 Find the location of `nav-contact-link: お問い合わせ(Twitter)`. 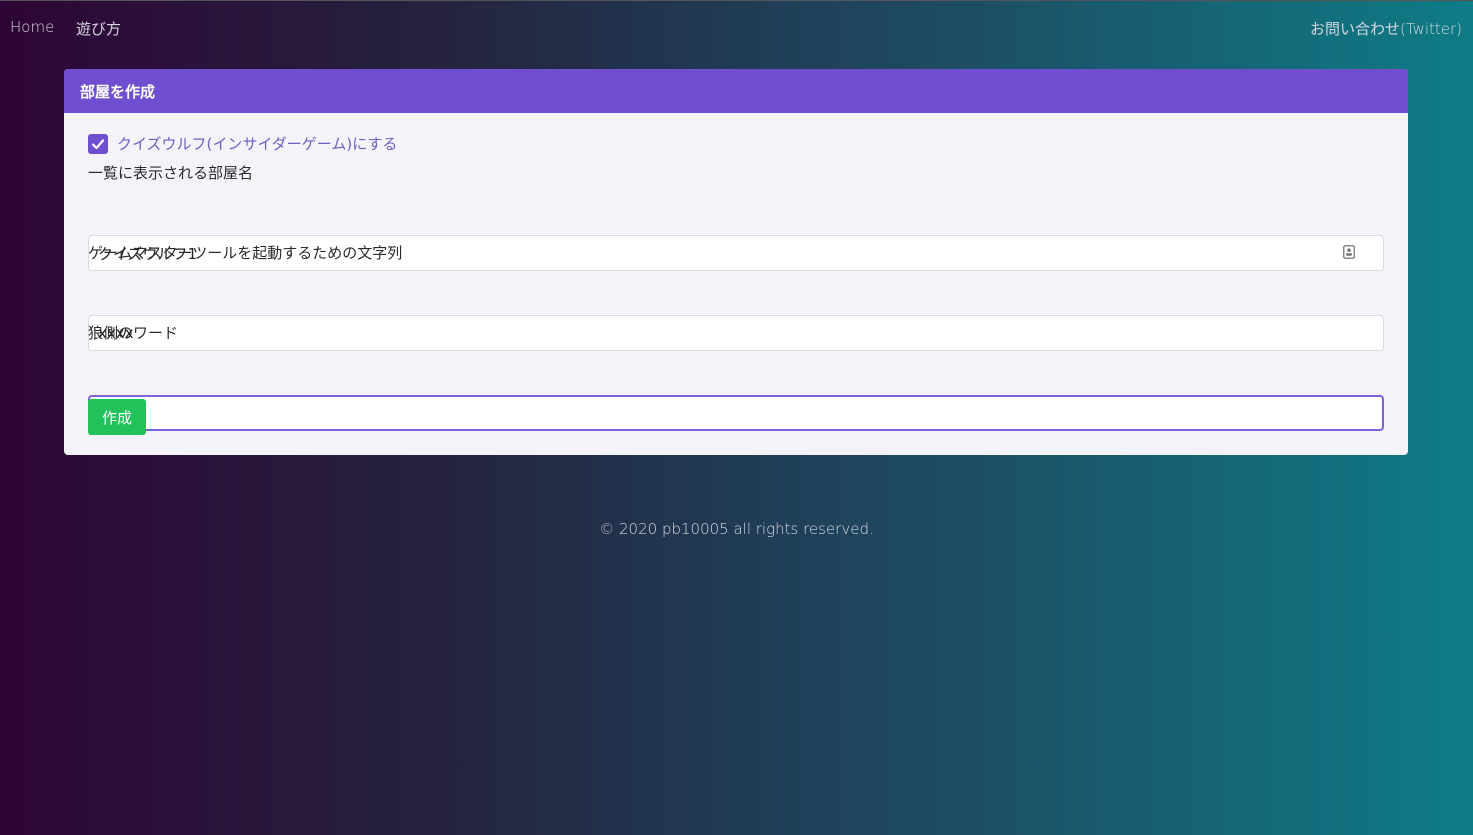

nav-contact-link: お問い合わせ(Twitter) is located at coordinates (1386, 28).